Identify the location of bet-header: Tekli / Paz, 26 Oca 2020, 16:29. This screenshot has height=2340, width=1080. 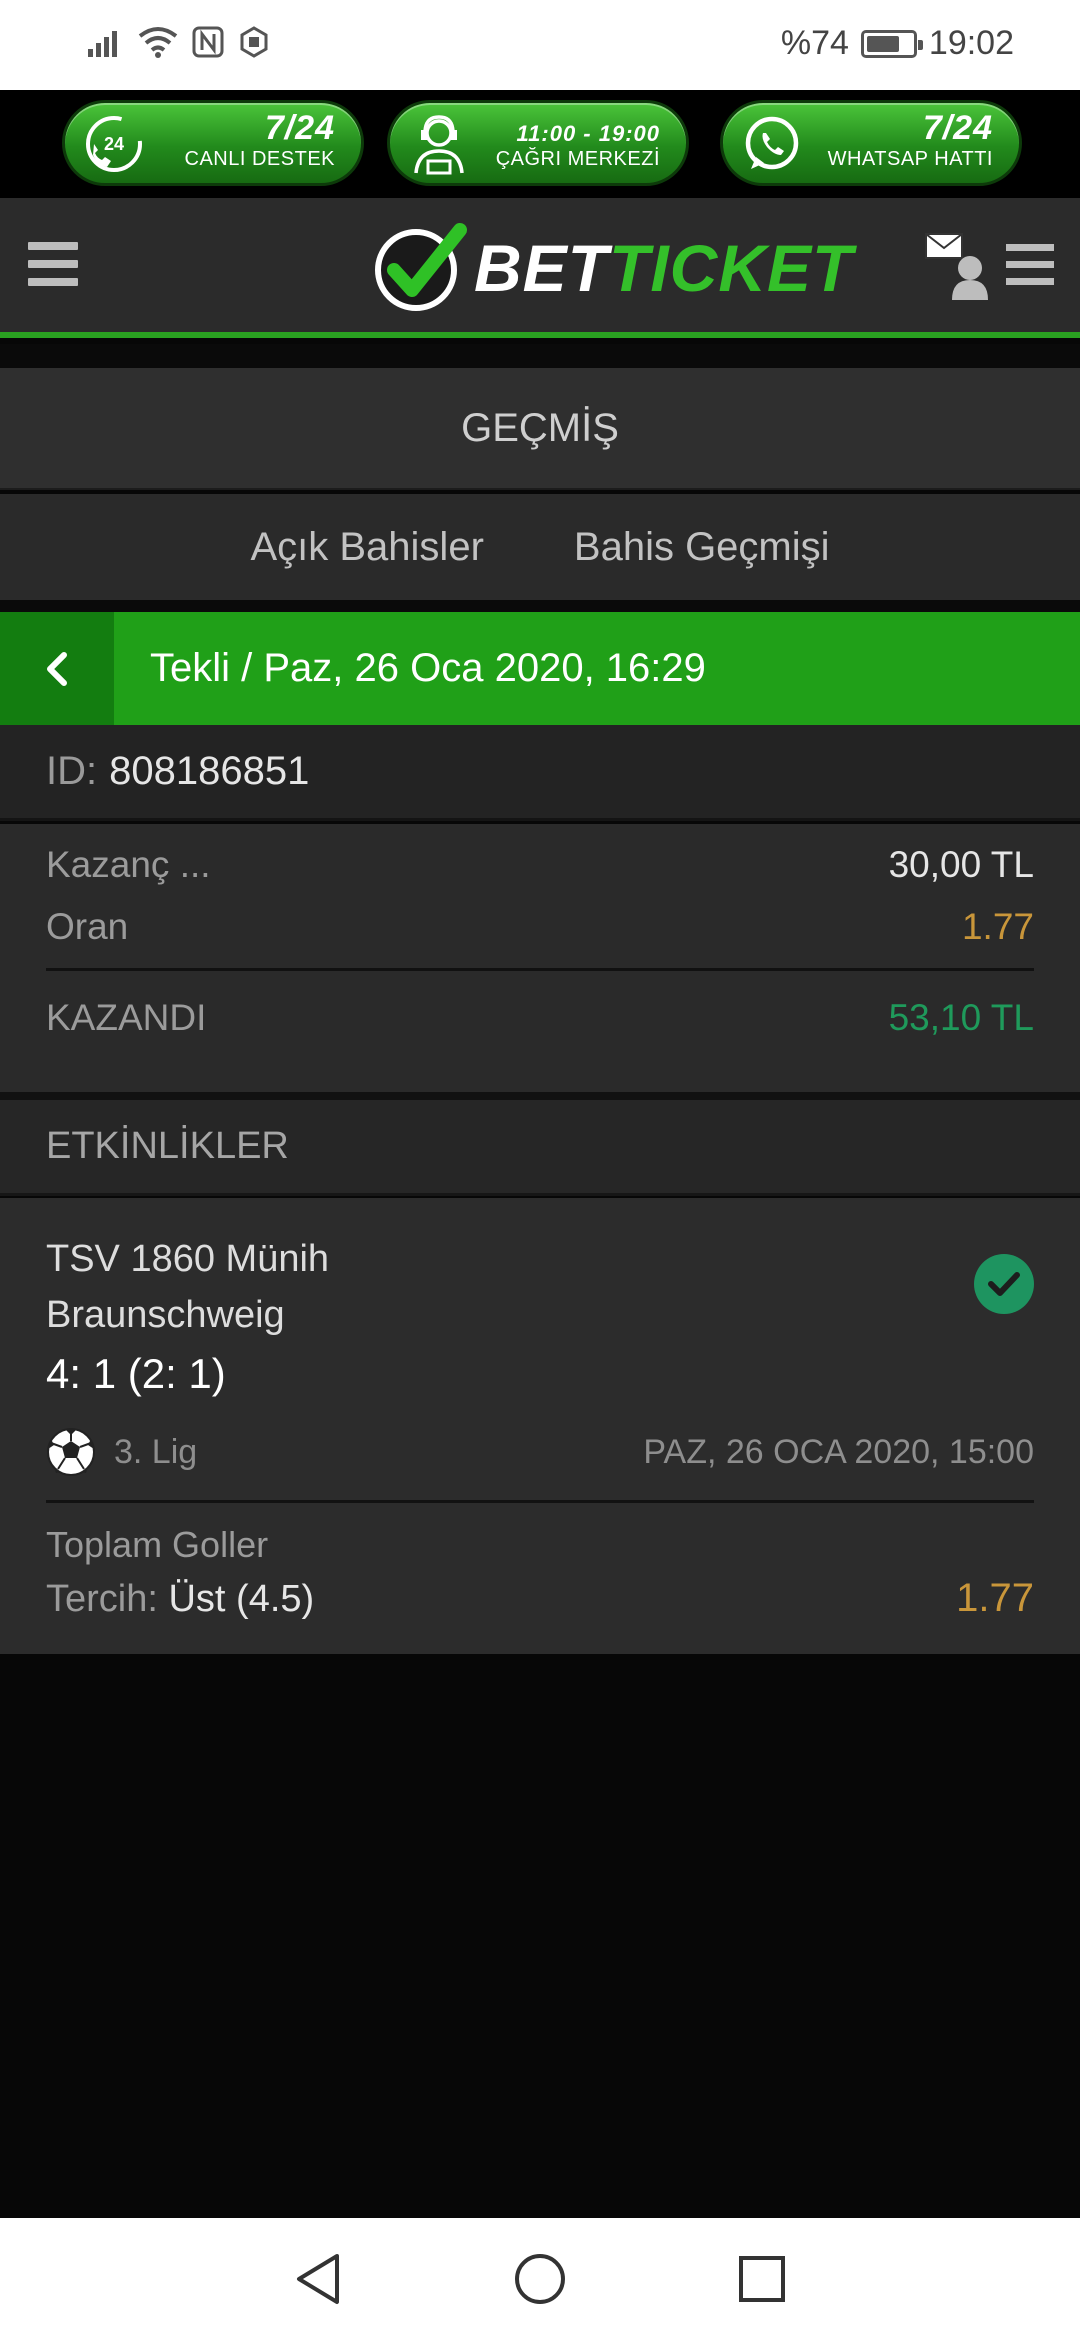
(540, 668).